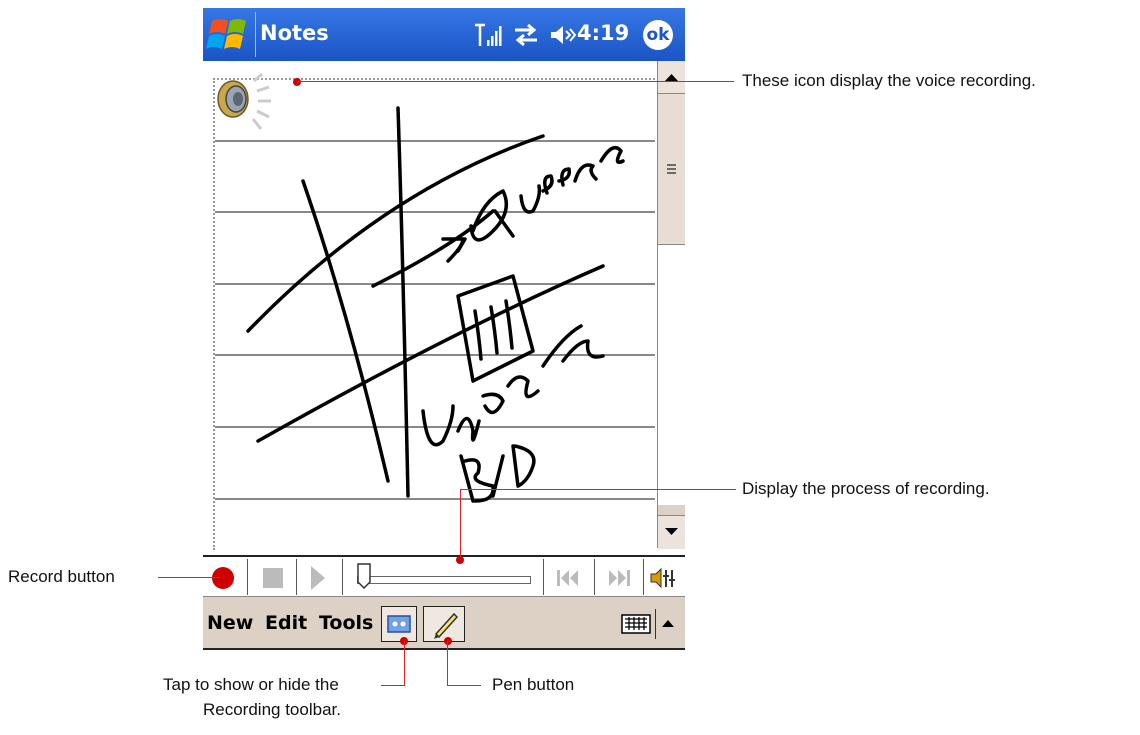  I want to click on menu-tools: Tools, so click(346, 623).